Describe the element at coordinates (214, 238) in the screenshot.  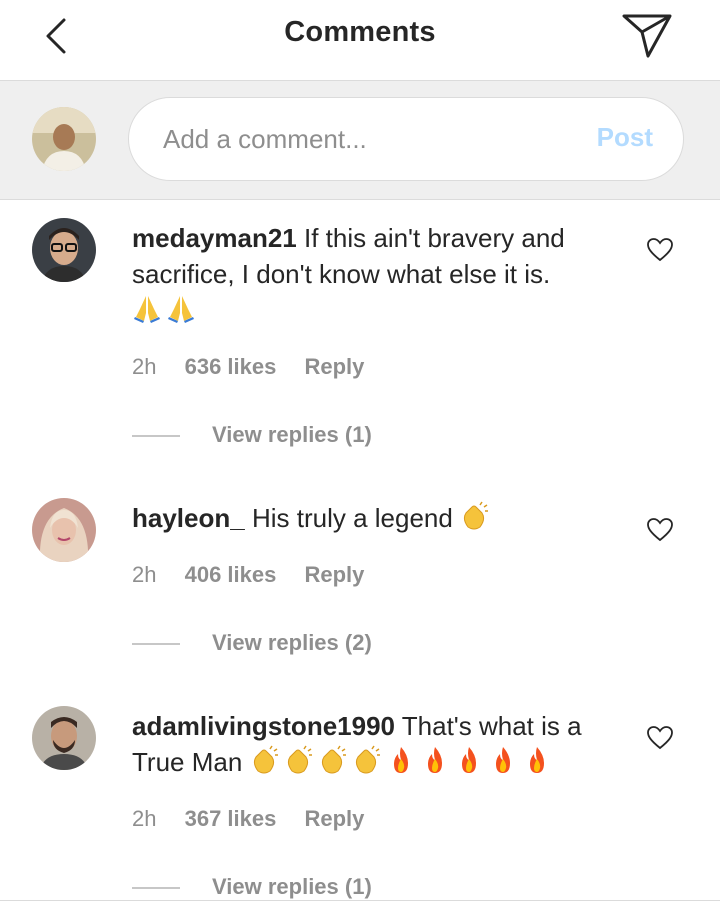
I see `comment-username: medayman21` at that location.